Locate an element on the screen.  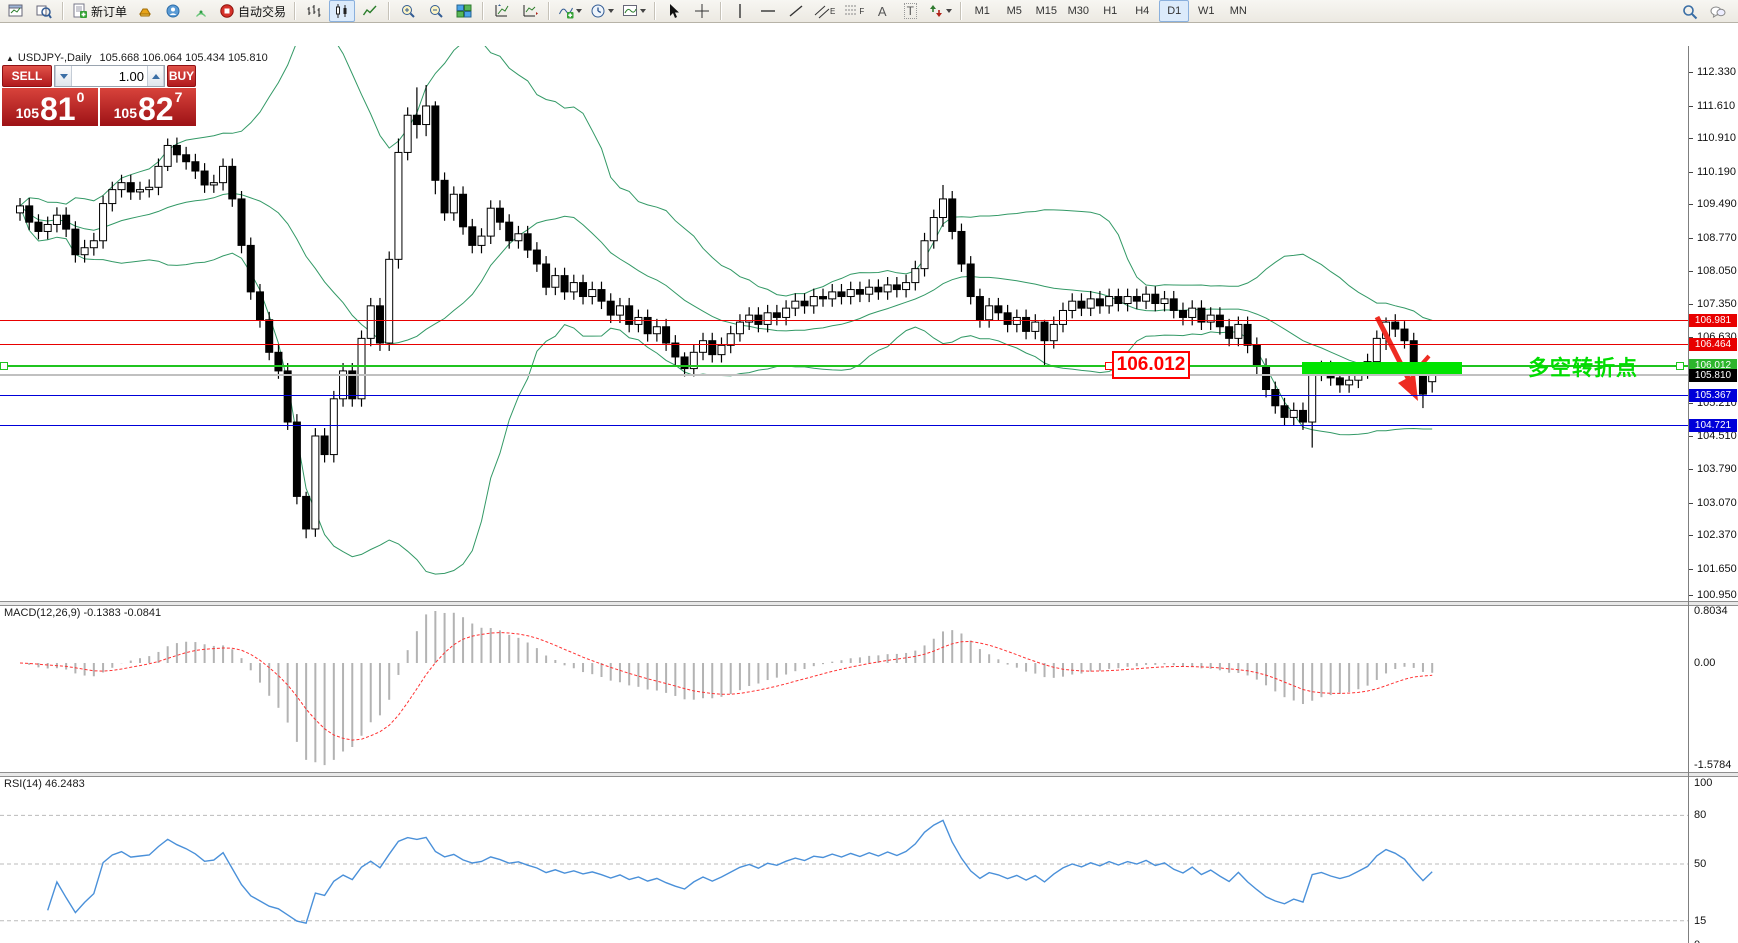
buy-button: BUY is located at coordinates (181, 76).